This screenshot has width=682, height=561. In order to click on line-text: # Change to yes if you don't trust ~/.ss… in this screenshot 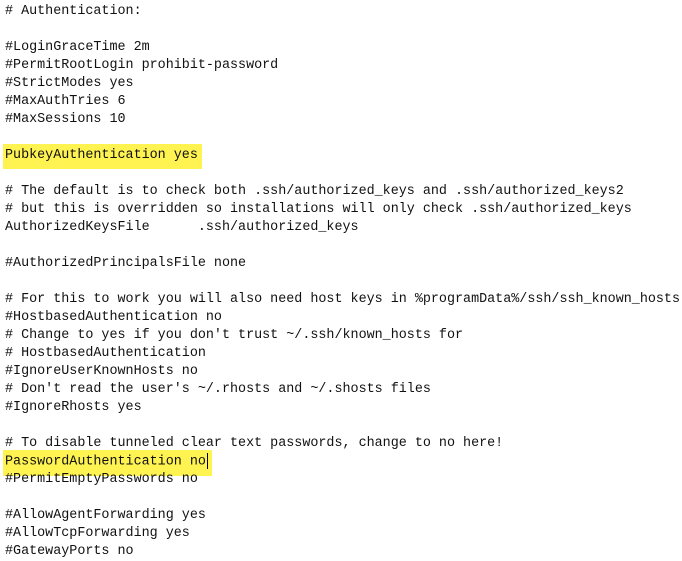, I will do `click(234, 335)`.